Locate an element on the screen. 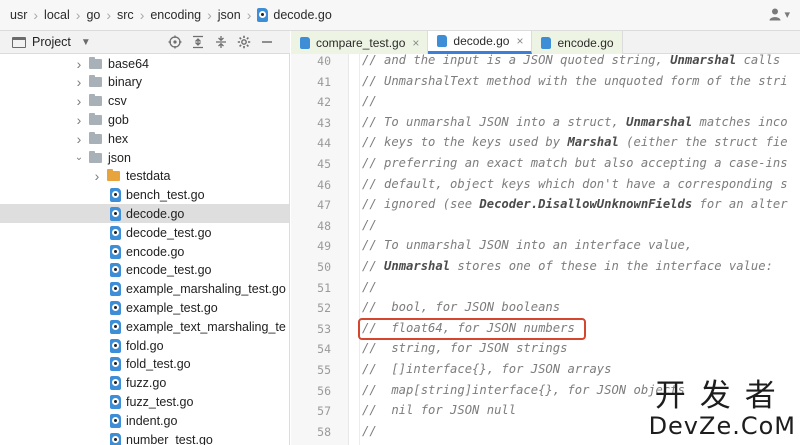 The height and width of the screenshot is (445, 800). line-number: 55 is located at coordinates (324, 370).